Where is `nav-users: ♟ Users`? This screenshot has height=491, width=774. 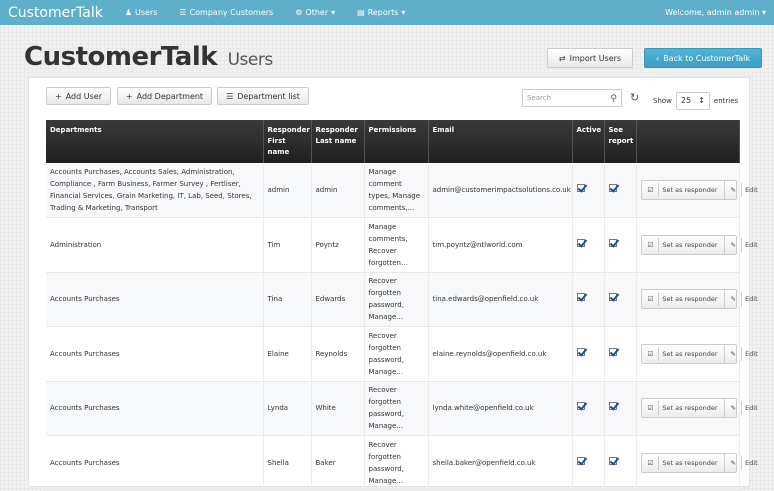 nav-users: ♟ Users is located at coordinates (141, 12).